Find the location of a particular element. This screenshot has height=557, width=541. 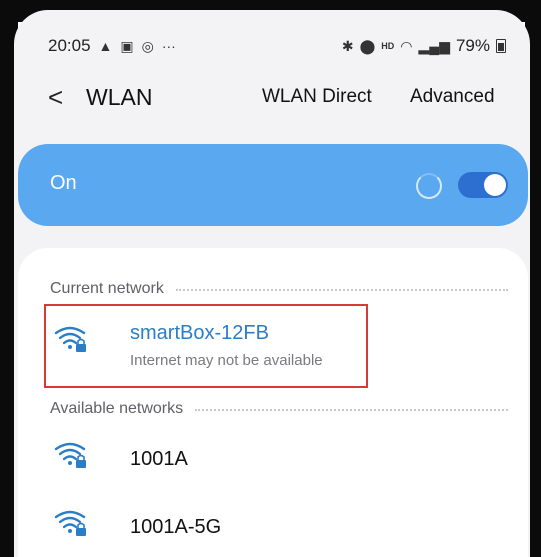

advanced-button: Advanced is located at coordinates (452, 97).